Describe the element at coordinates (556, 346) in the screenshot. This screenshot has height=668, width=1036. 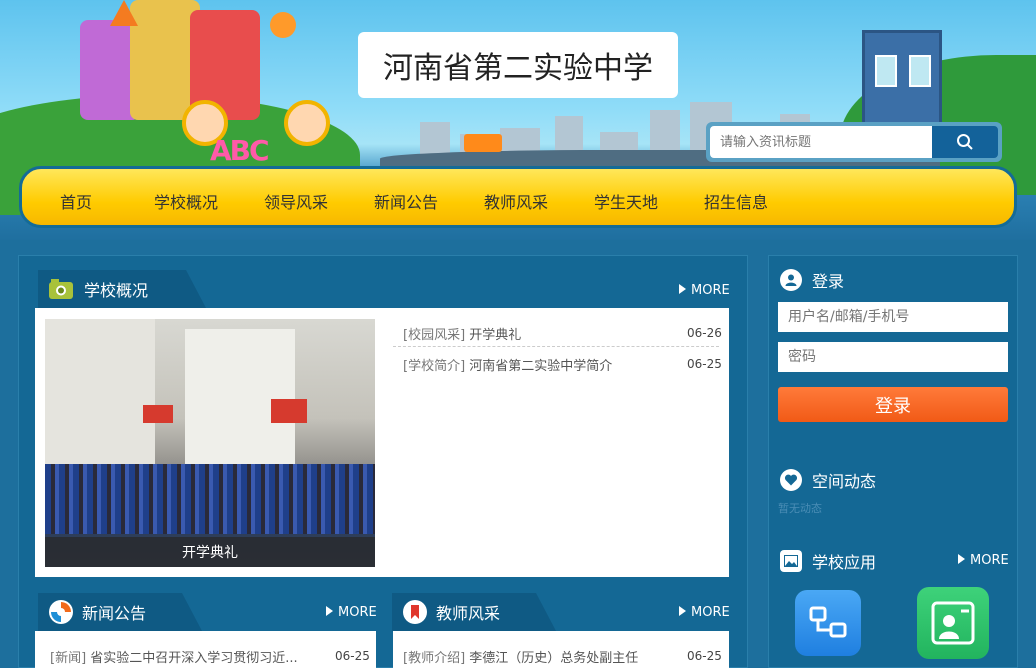
I see `divider` at that location.